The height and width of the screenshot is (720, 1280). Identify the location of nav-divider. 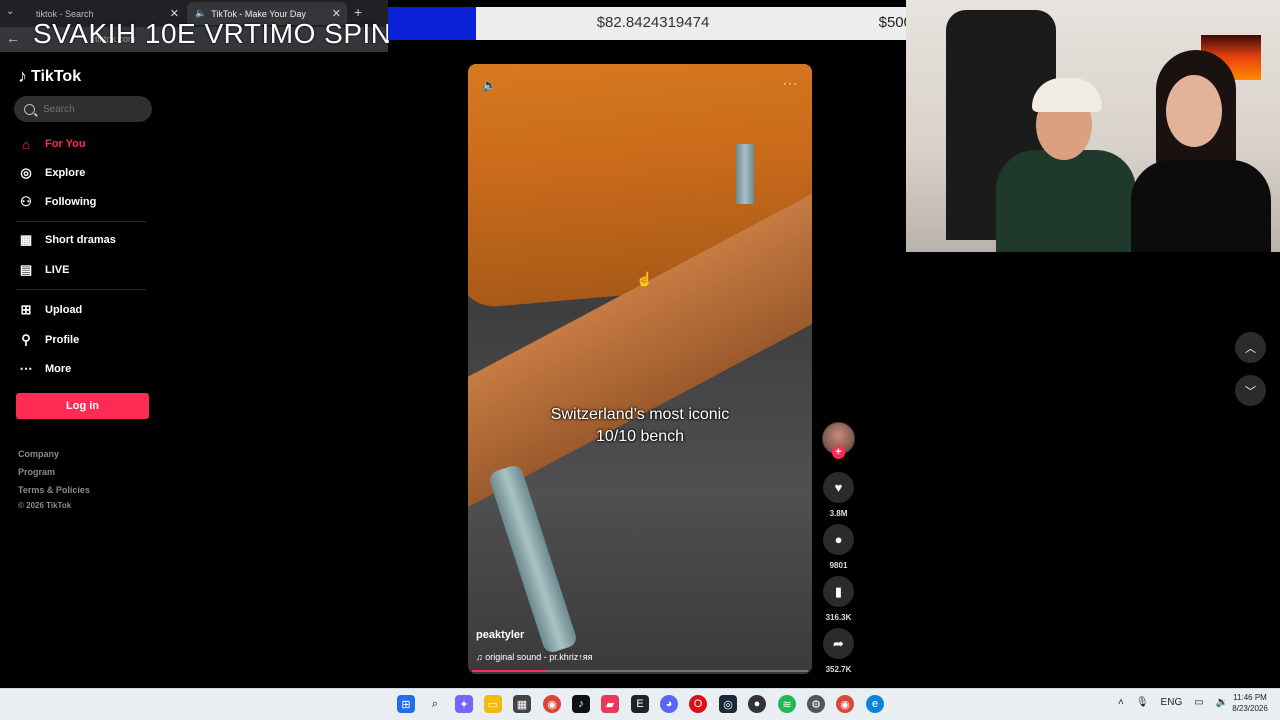
(81, 289).